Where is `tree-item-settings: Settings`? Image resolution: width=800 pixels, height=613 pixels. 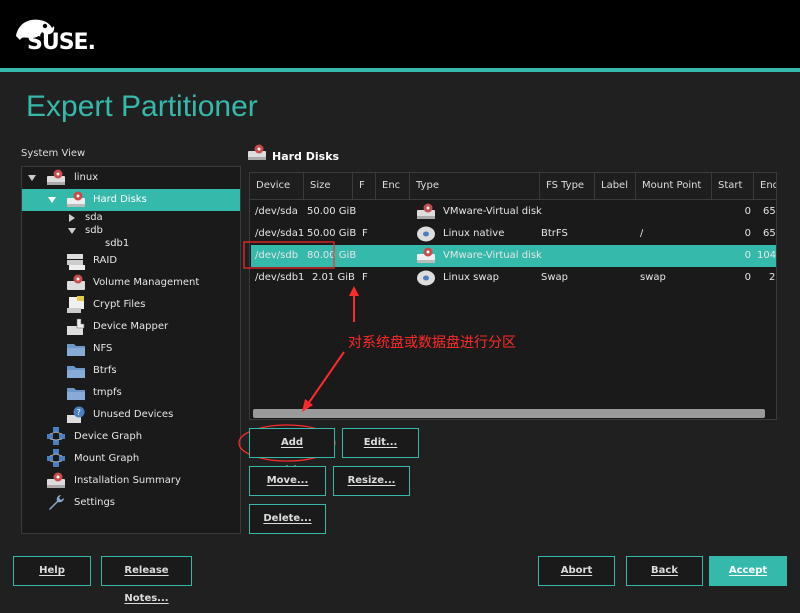
tree-item-settings: Settings is located at coordinates (131, 503).